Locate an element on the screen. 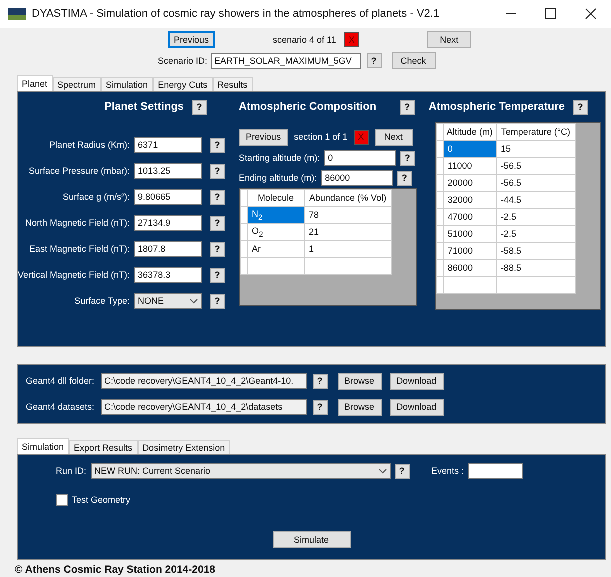 The image size is (611, 577). tab: Dosimetry Extension is located at coordinates (184, 447).